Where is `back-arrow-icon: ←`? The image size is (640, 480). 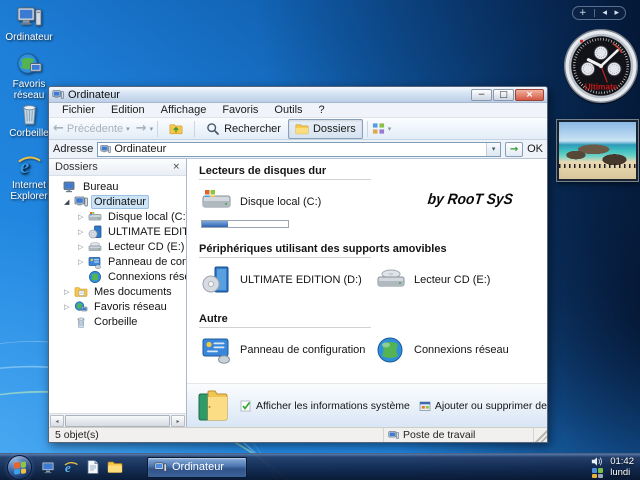 back-arrow-icon: ← is located at coordinates (58, 128).